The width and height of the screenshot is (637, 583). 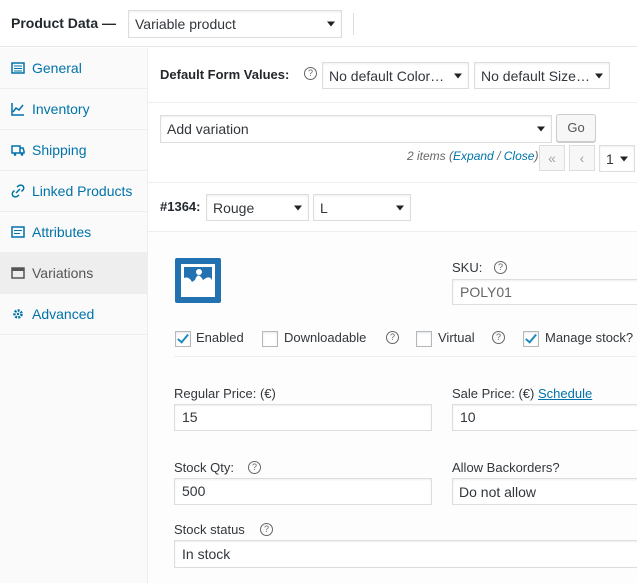 What do you see at coordinates (426, 156) in the screenshot?
I see `items-count: 2 items` at bounding box center [426, 156].